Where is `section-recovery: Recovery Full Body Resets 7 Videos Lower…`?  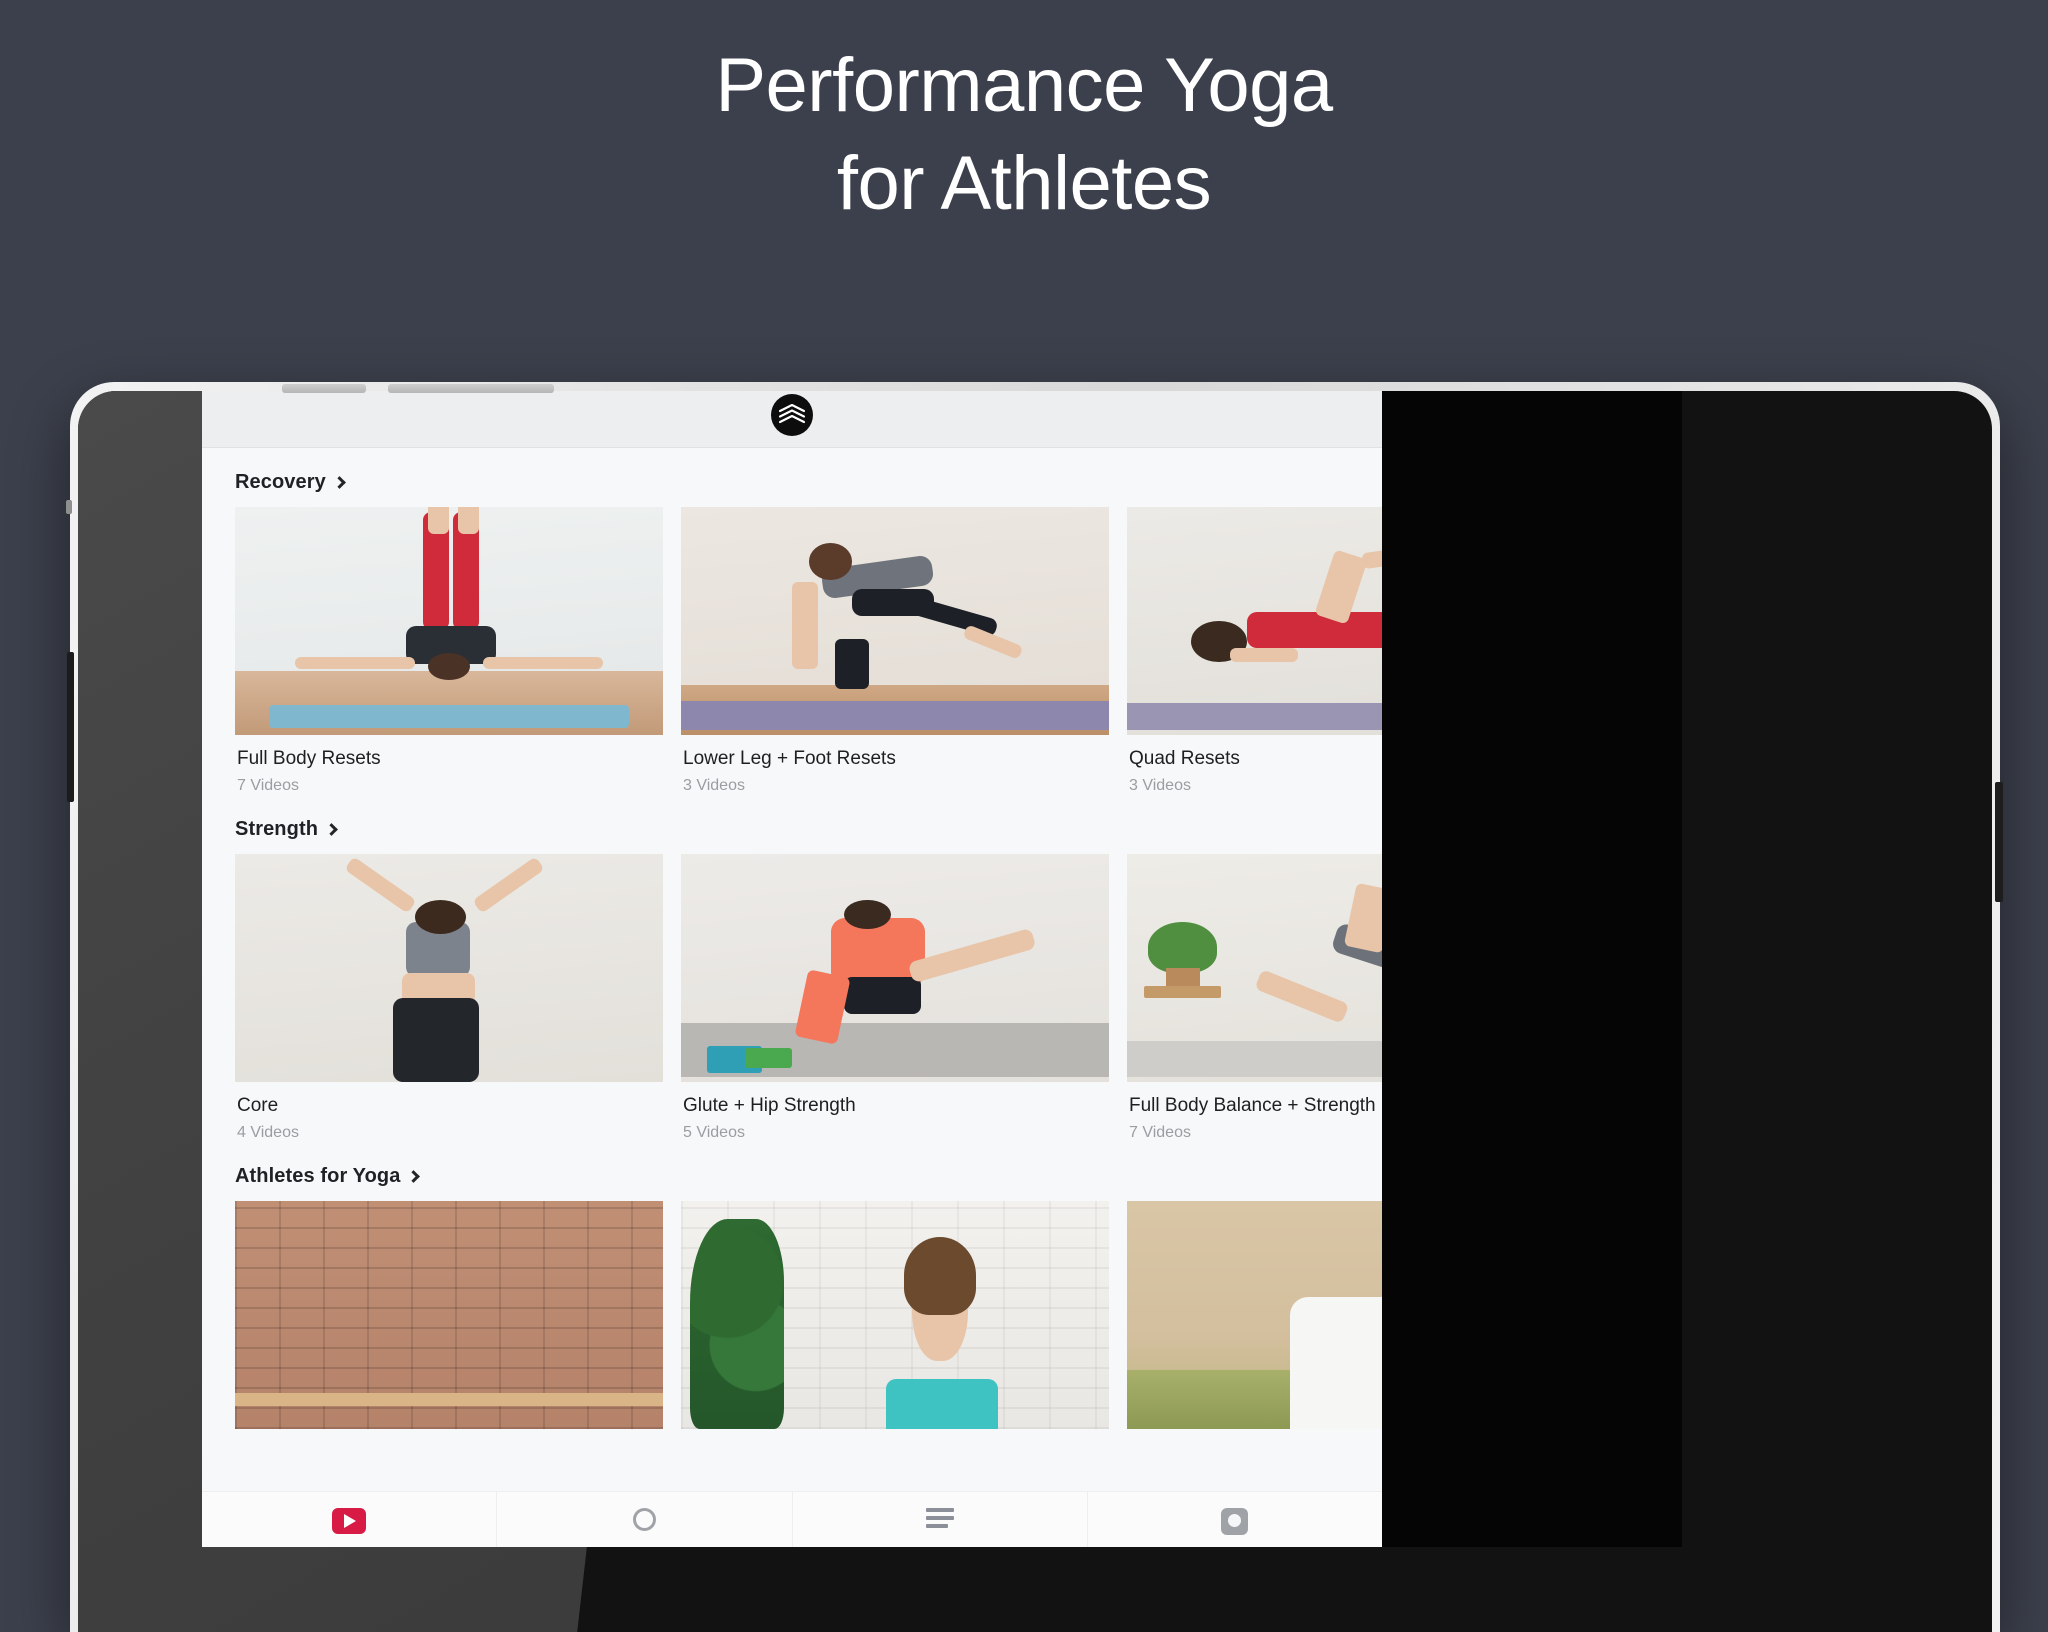 section-recovery: Recovery Full Body Resets 7 Videos Lower… is located at coordinates (792, 621).